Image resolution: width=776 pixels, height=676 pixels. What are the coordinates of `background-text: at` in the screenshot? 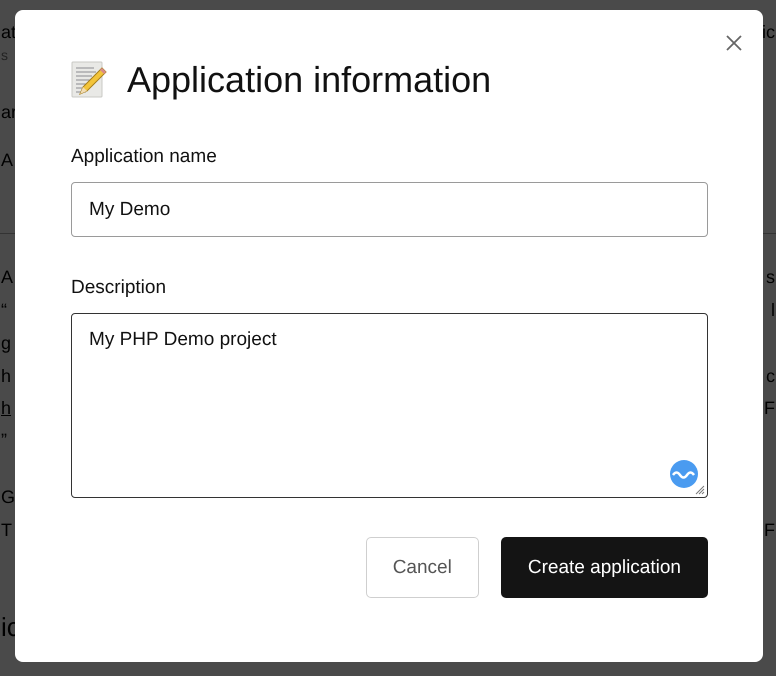 It's located at (9, 32).